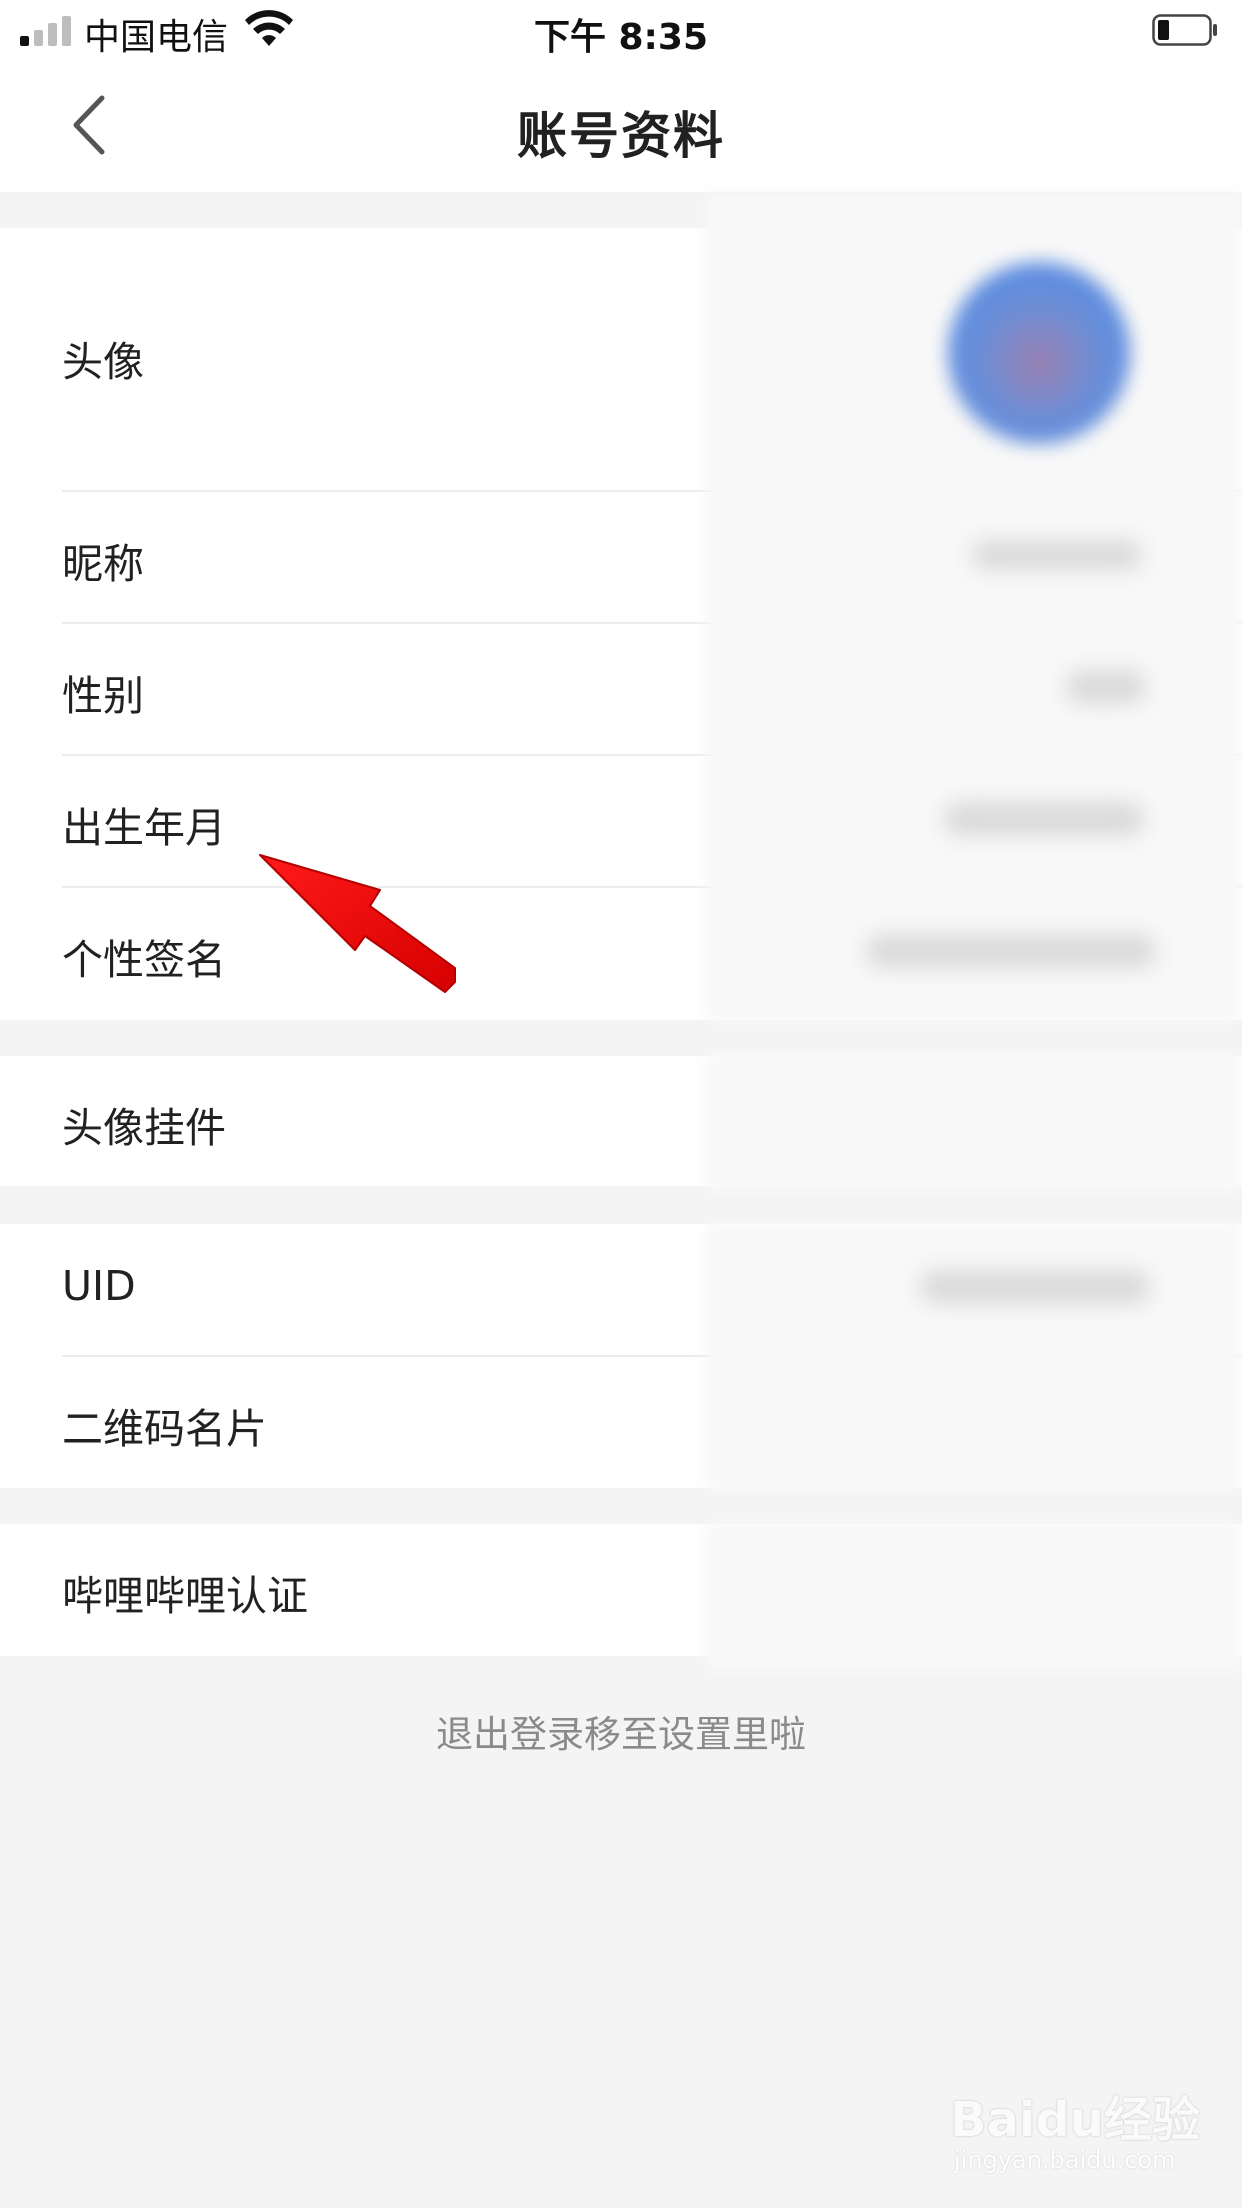 Image resolution: width=1242 pixels, height=2208 pixels. Describe the element at coordinates (144, 828) in the screenshot. I see `row-label: 出生年月` at that location.